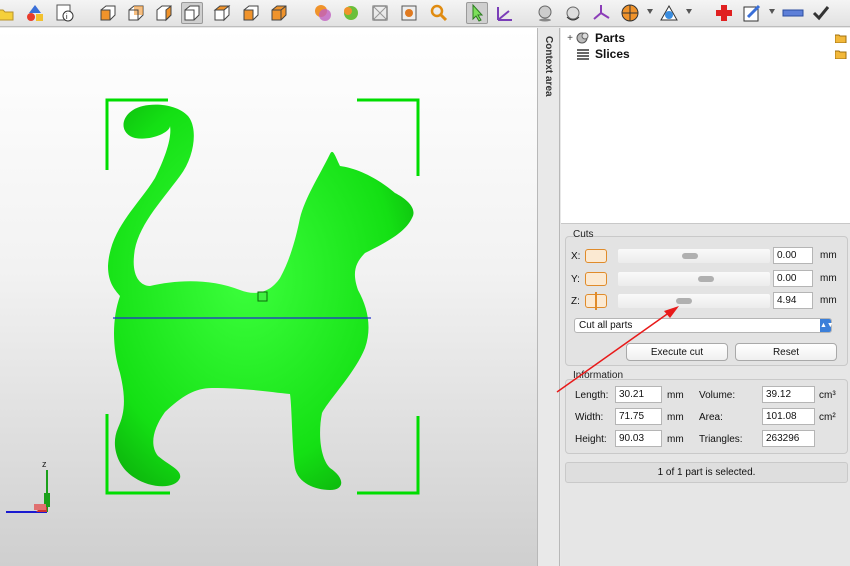  What do you see at coordinates (689, 11) in the screenshot?
I see `support-dropdown-icon` at bounding box center [689, 11].